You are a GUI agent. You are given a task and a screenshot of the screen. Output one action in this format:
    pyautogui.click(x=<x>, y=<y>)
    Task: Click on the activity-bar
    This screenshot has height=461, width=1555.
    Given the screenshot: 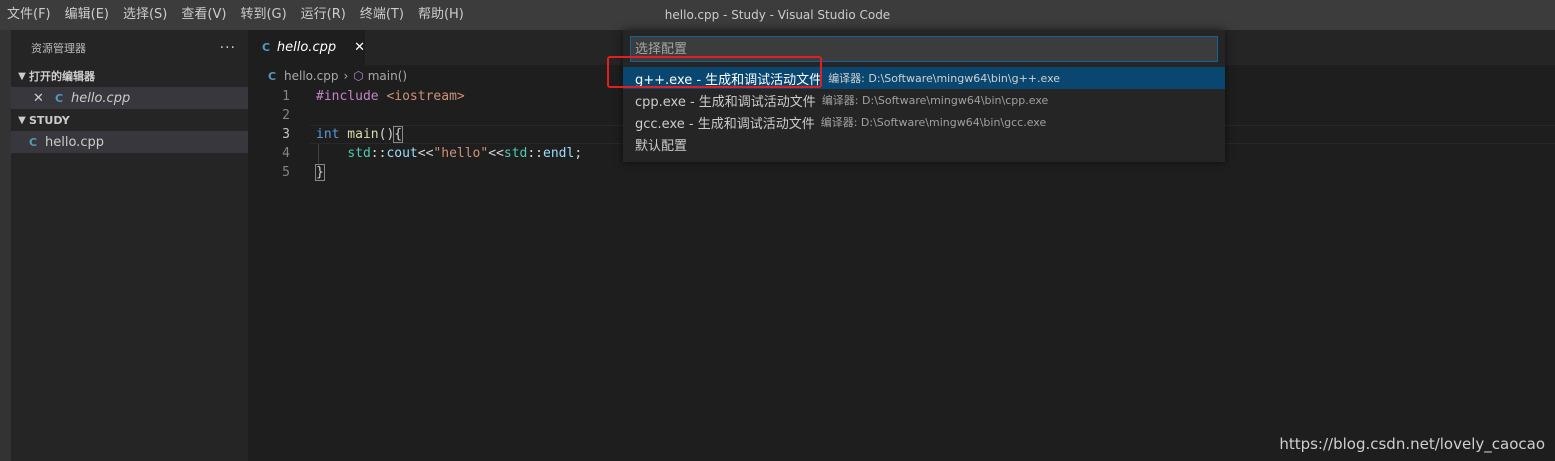 What is the action you would take?
    pyautogui.click(x=5, y=245)
    